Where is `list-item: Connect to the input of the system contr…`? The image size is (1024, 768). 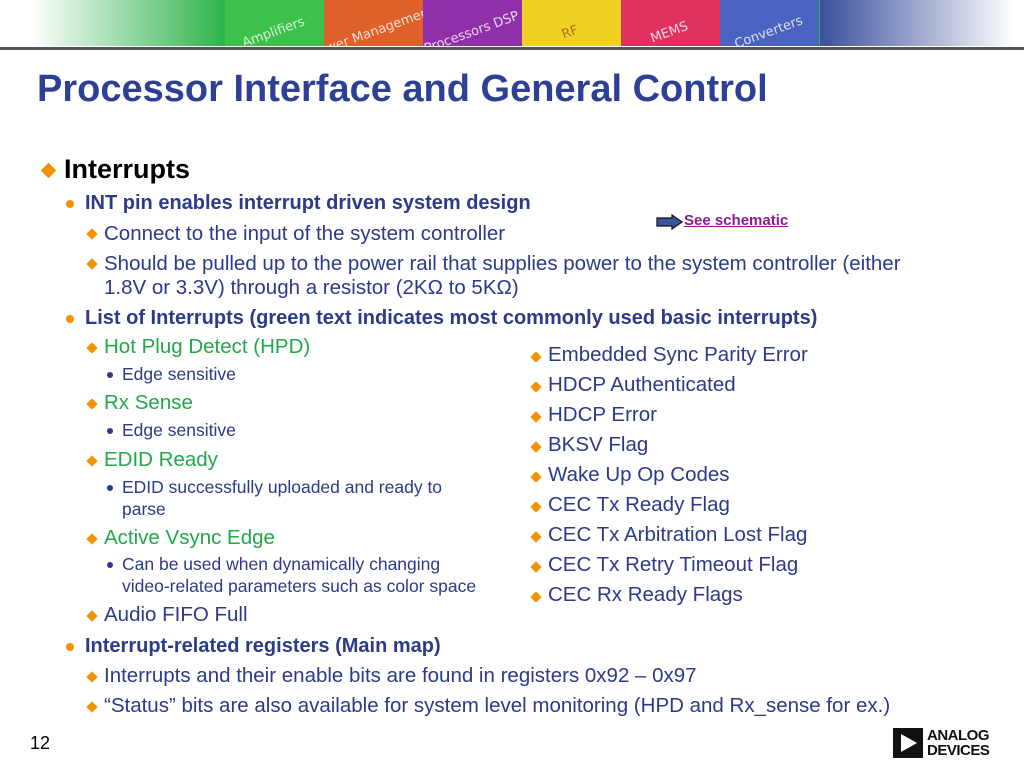 list-item: Connect to the input of the system contr… is located at coordinates (305, 233).